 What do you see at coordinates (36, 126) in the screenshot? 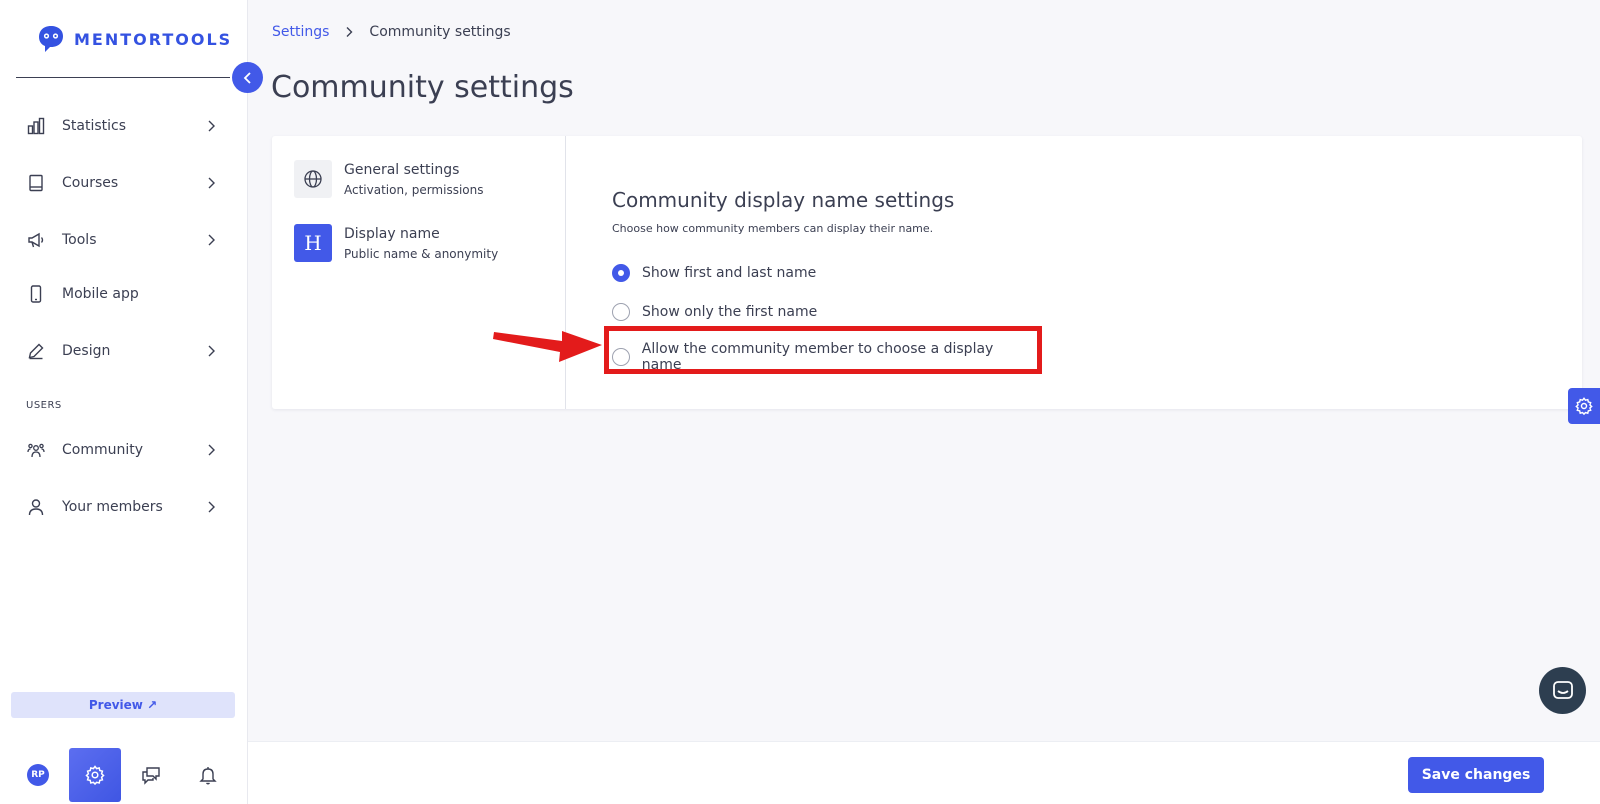
I see `bar-chart-icon` at bounding box center [36, 126].